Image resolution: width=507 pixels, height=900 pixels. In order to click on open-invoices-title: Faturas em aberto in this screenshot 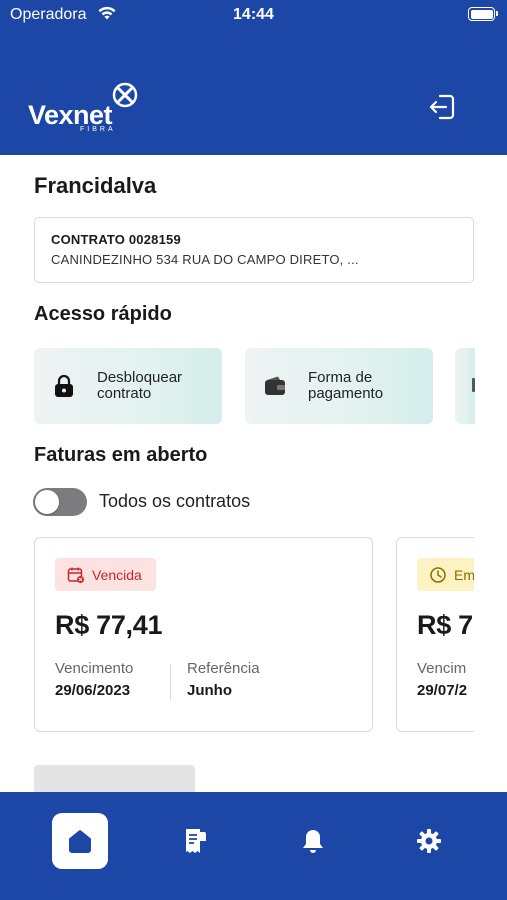, I will do `click(121, 455)`.